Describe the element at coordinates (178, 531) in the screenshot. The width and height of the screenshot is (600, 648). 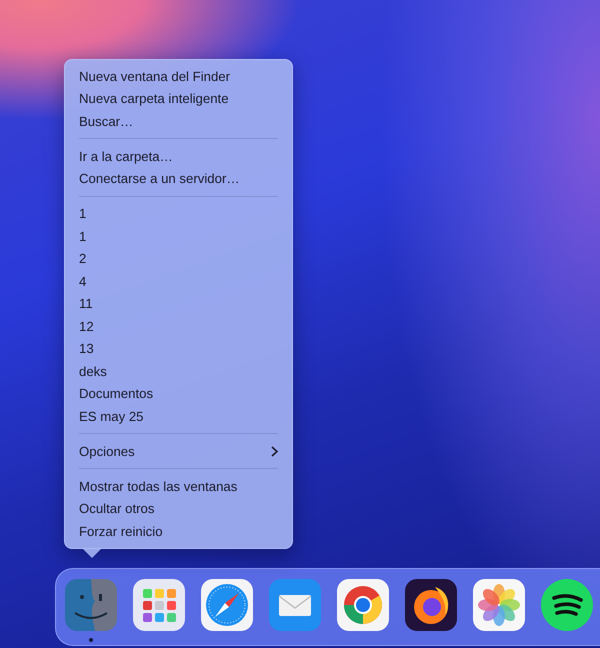
I see `menu-item: Forzar reinicio` at that location.